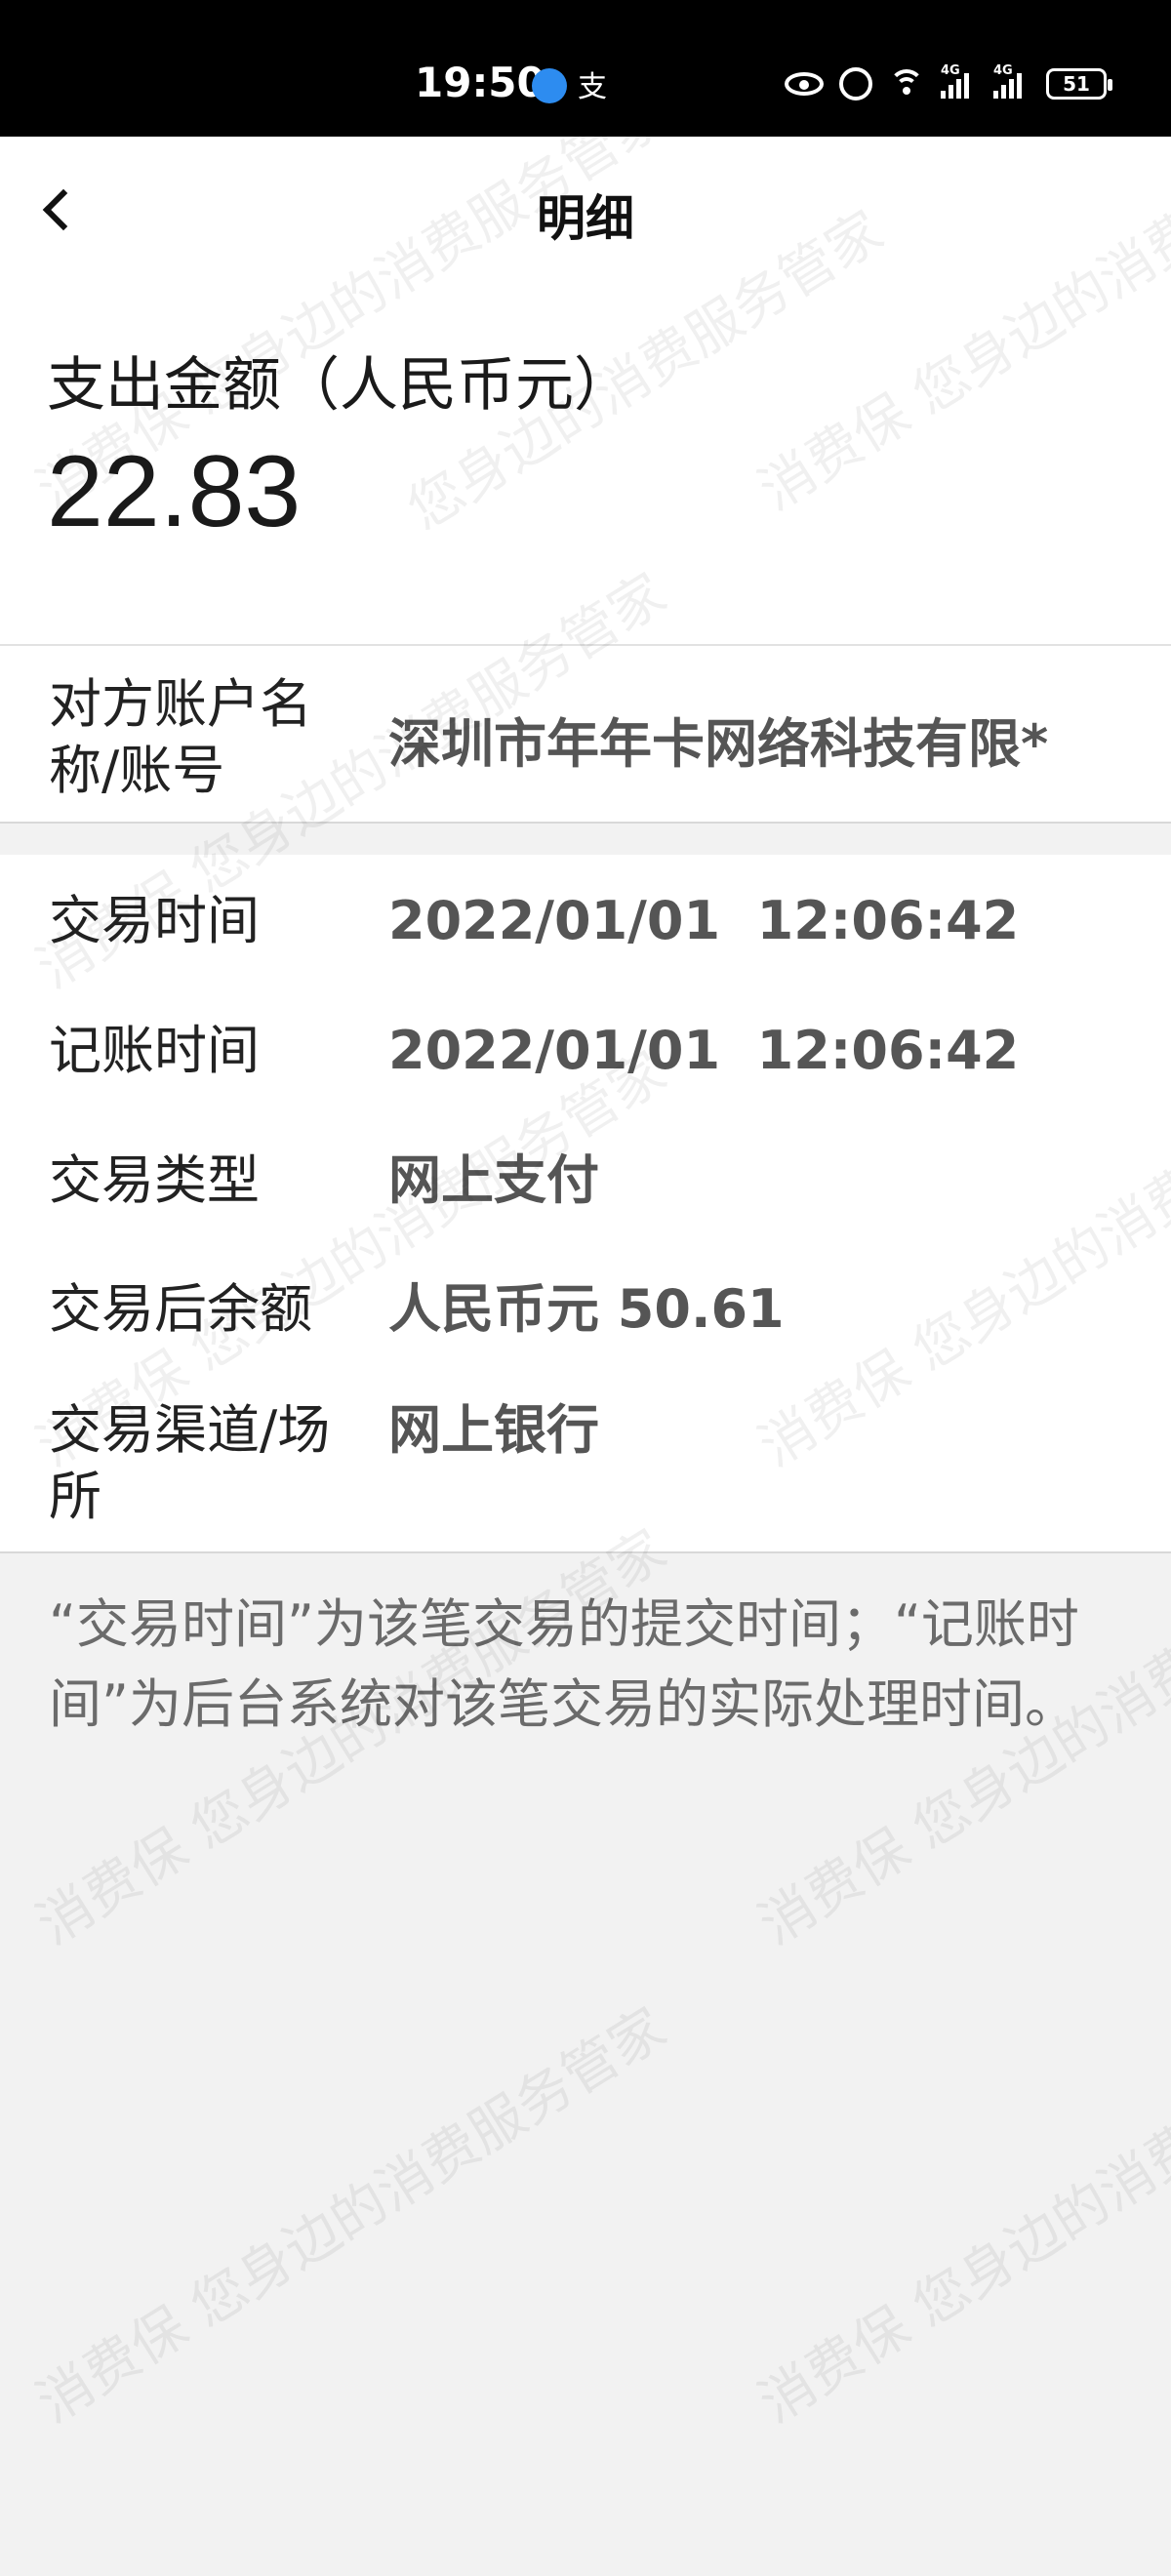 This screenshot has height=2576, width=1171. What do you see at coordinates (180, 1309) in the screenshot?
I see `detail-label: 交易后余额` at bounding box center [180, 1309].